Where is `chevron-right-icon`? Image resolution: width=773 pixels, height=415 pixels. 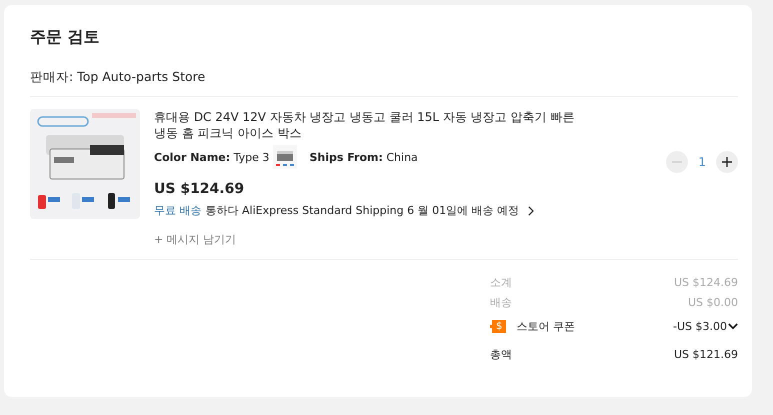
chevron-right-icon is located at coordinates (530, 211).